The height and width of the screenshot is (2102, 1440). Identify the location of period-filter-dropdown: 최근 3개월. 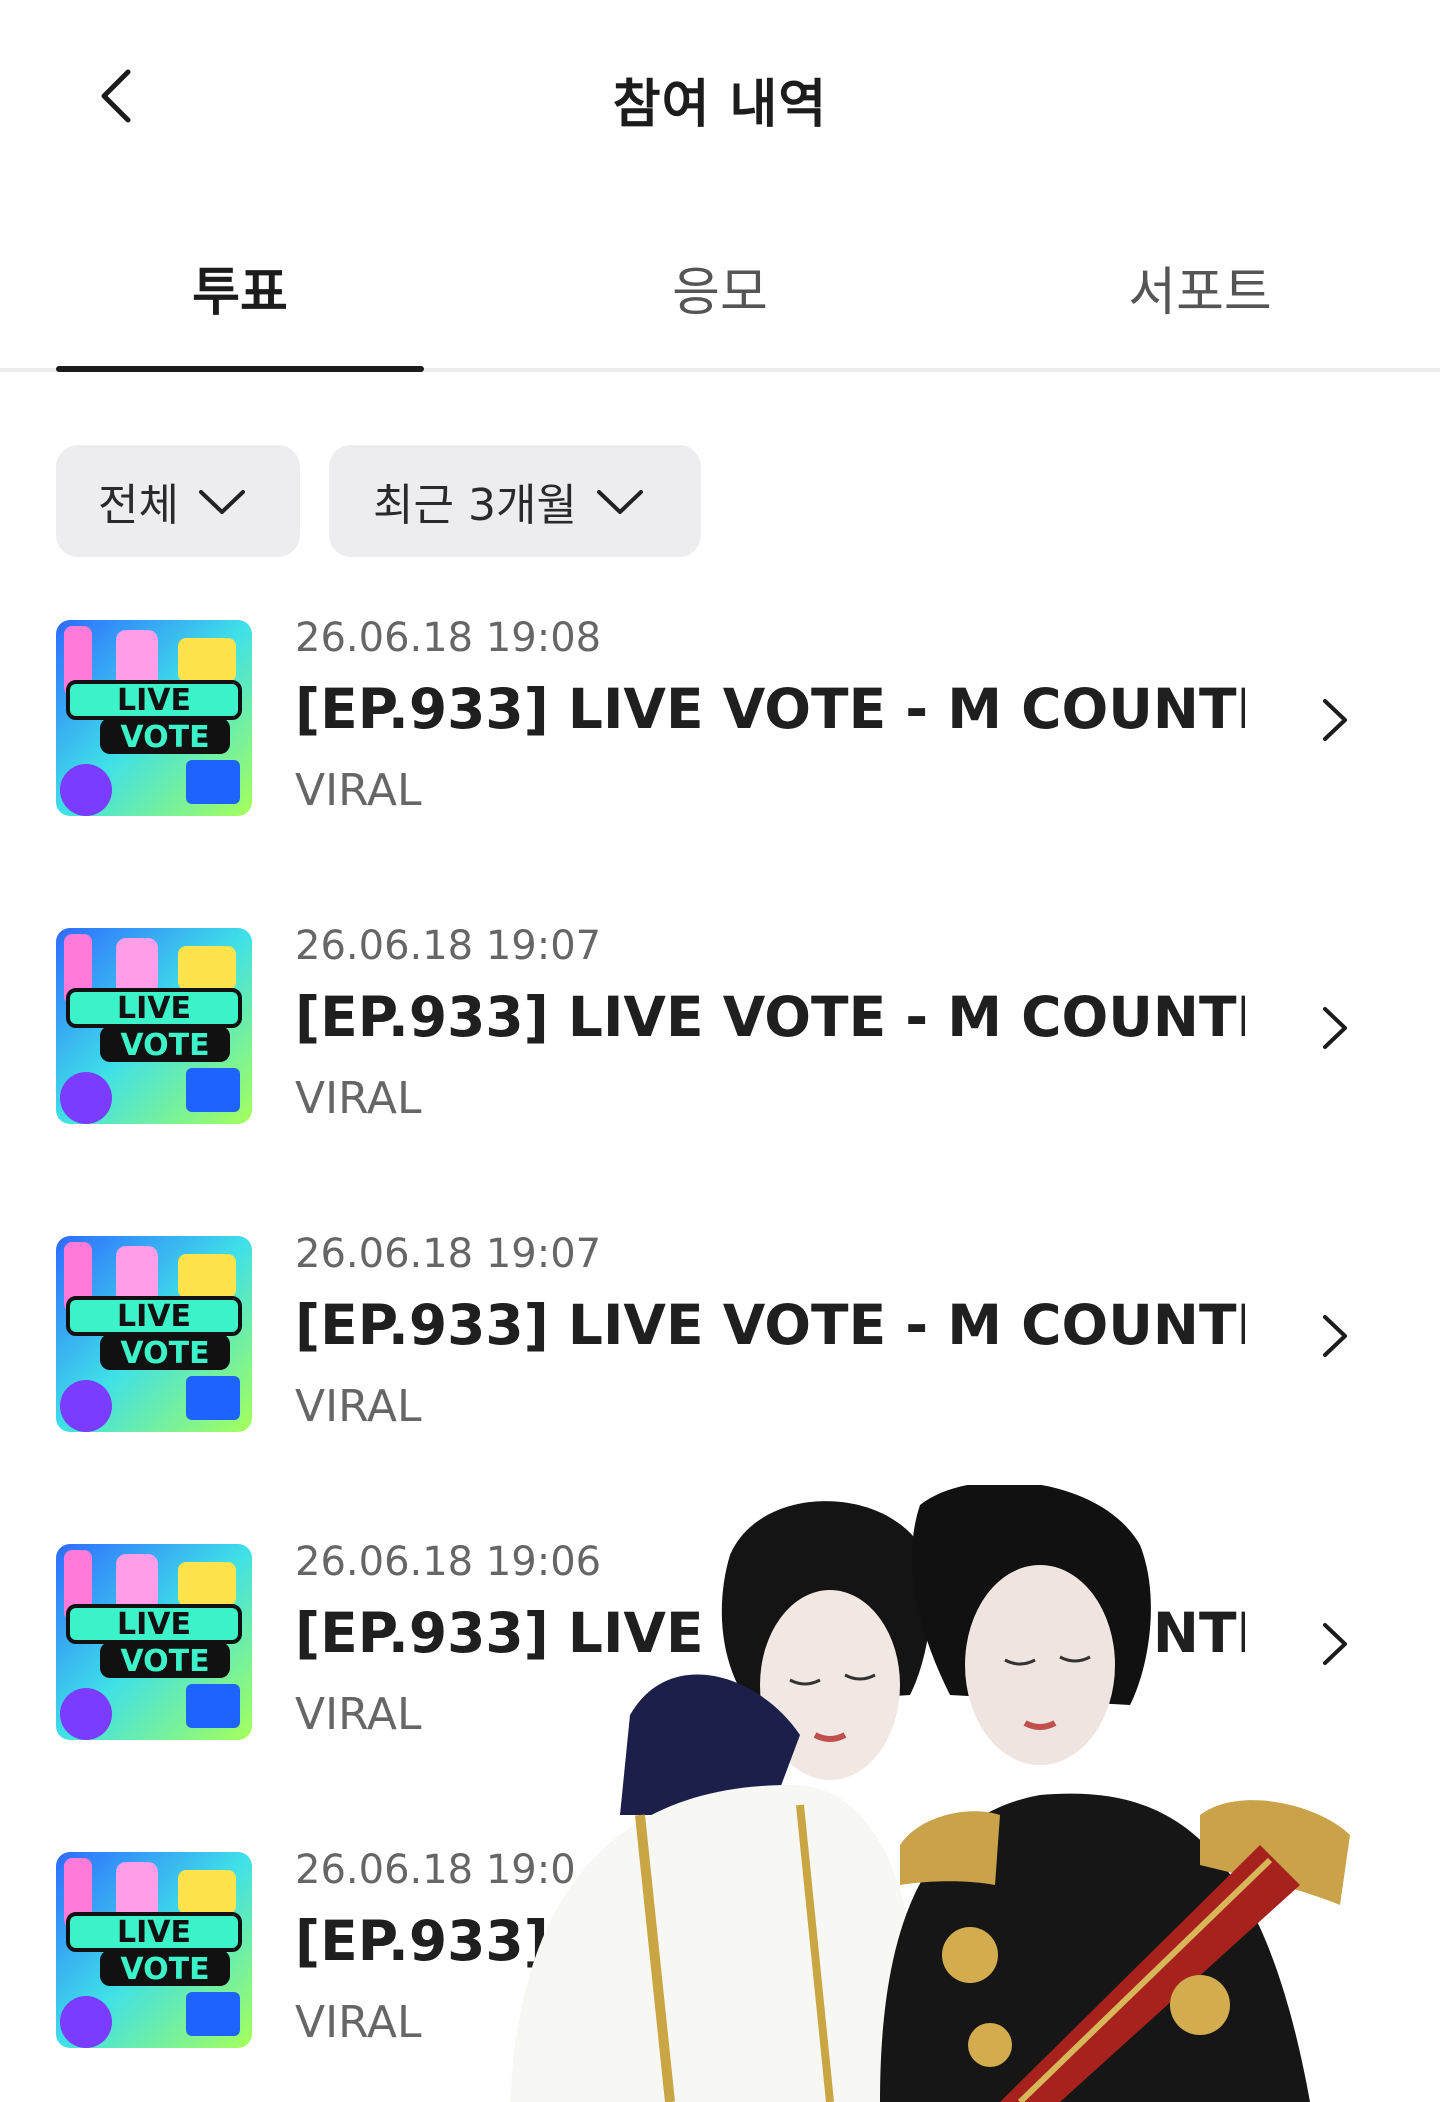
(515, 501).